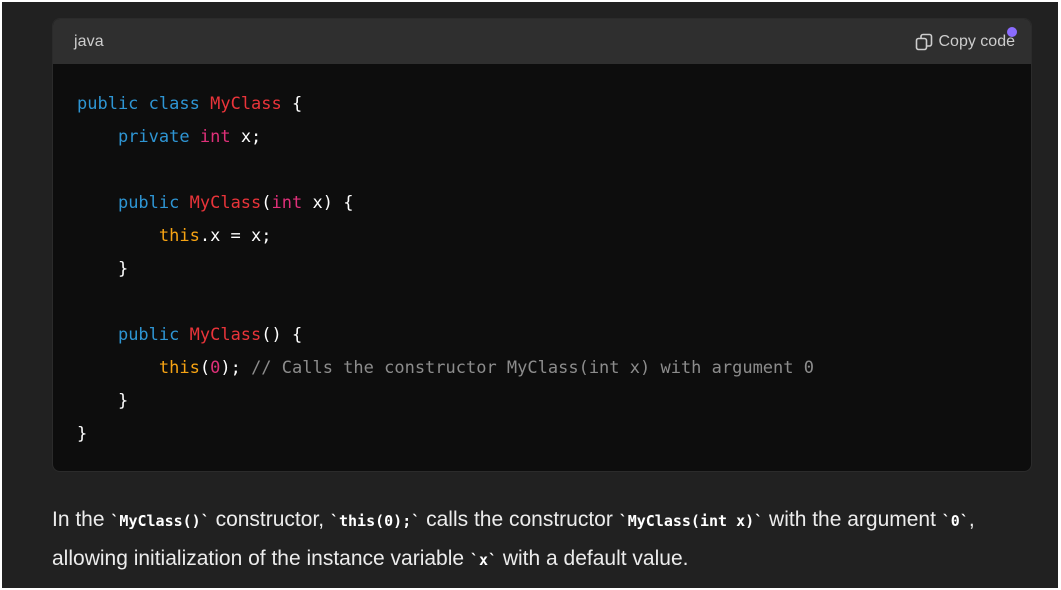 This screenshot has height=590, width=1061. What do you see at coordinates (924, 42) in the screenshot?
I see `copy-icon` at bounding box center [924, 42].